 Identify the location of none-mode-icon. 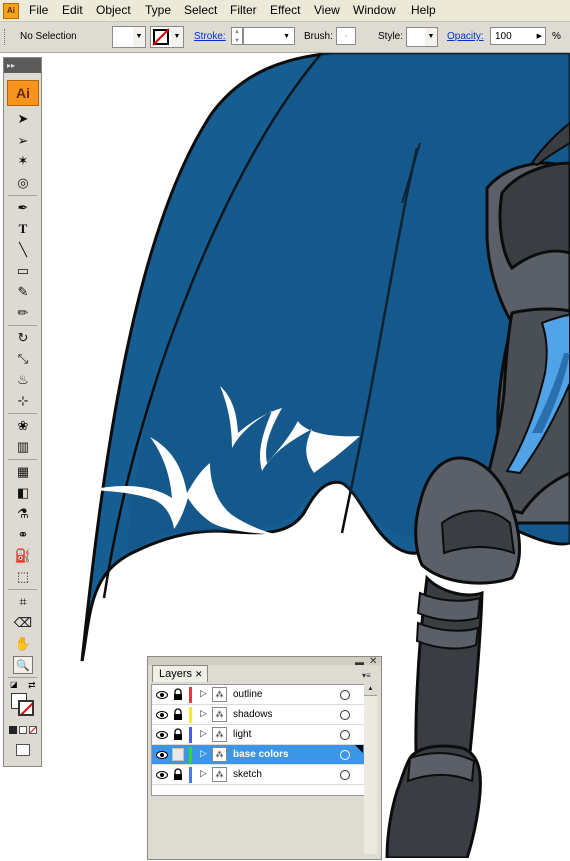
(33, 730).